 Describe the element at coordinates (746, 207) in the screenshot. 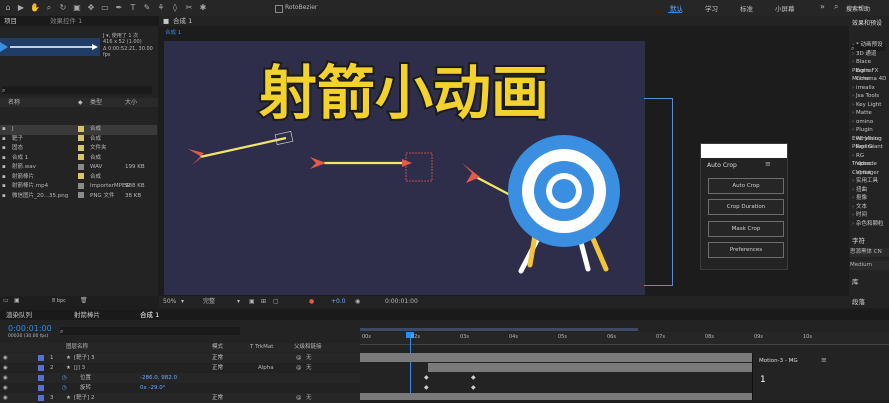

I see `crop-duration-button: Crop Duration` at that location.